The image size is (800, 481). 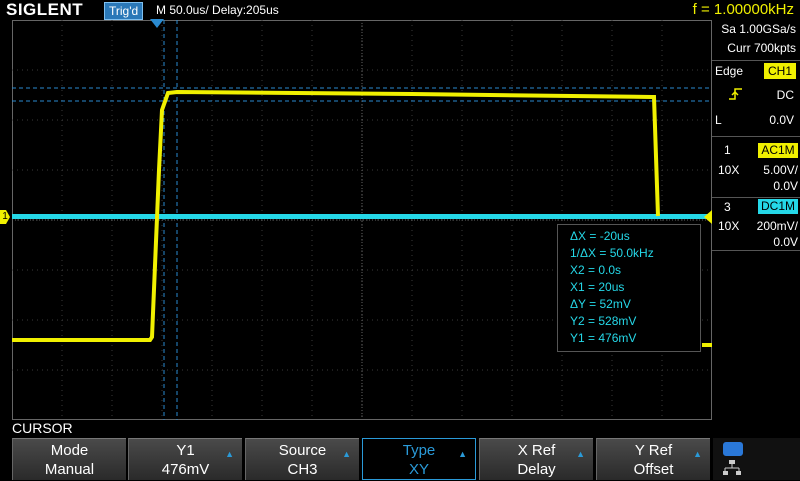 What do you see at coordinates (758, 29) in the screenshot?
I see `sample-rate: Sa 1.00GSa/s` at bounding box center [758, 29].